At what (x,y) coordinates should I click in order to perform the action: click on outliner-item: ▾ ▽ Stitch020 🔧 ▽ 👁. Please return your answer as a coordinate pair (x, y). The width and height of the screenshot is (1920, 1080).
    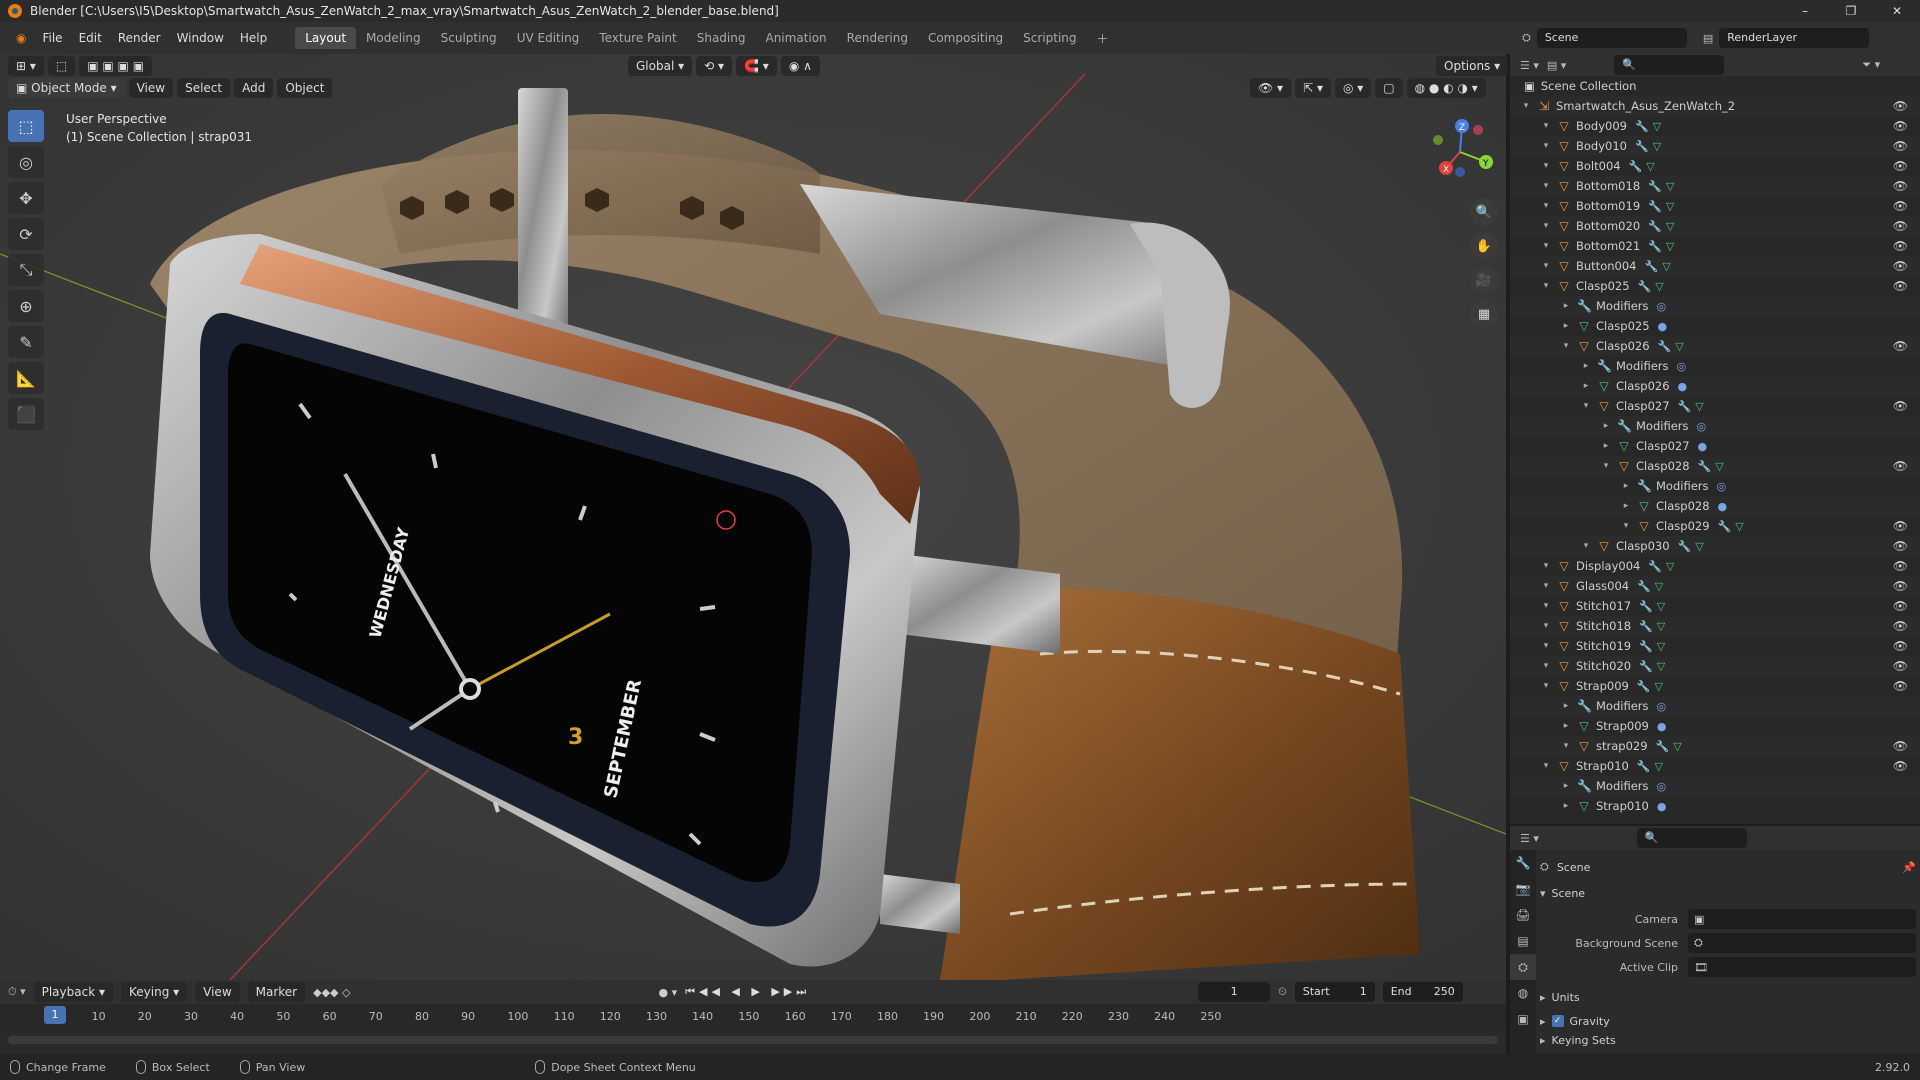
    Looking at the image, I should click on (1715, 666).